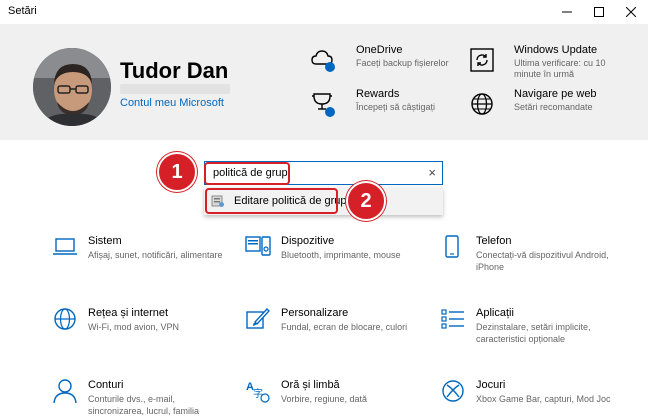  What do you see at coordinates (344, 327) in the screenshot?
I see `tile-subtitle: Fundal, ecran de blocare, culori` at bounding box center [344, 327].